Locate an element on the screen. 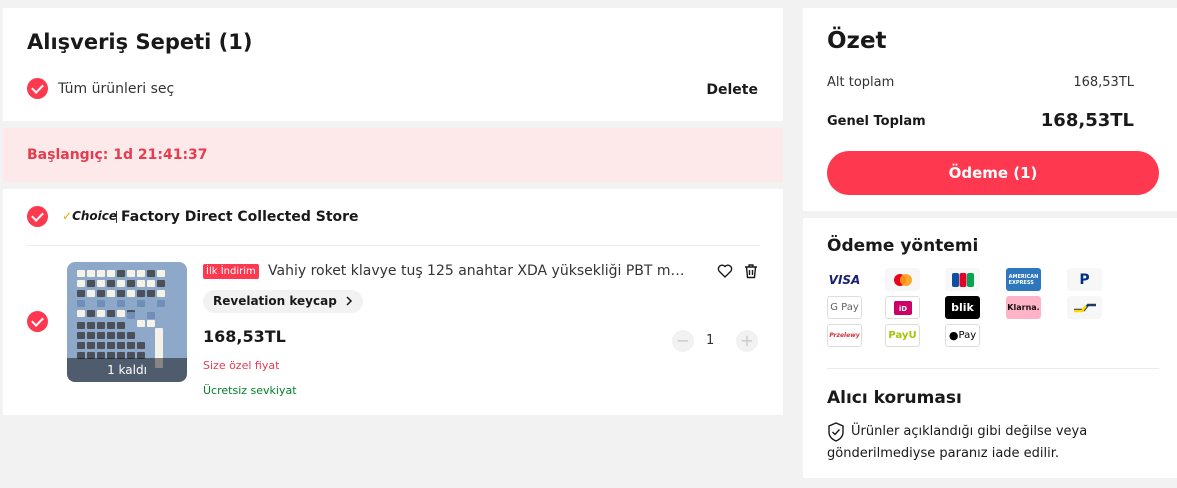  choice-logo: ✓Choice is located at coordinates (90, 216).